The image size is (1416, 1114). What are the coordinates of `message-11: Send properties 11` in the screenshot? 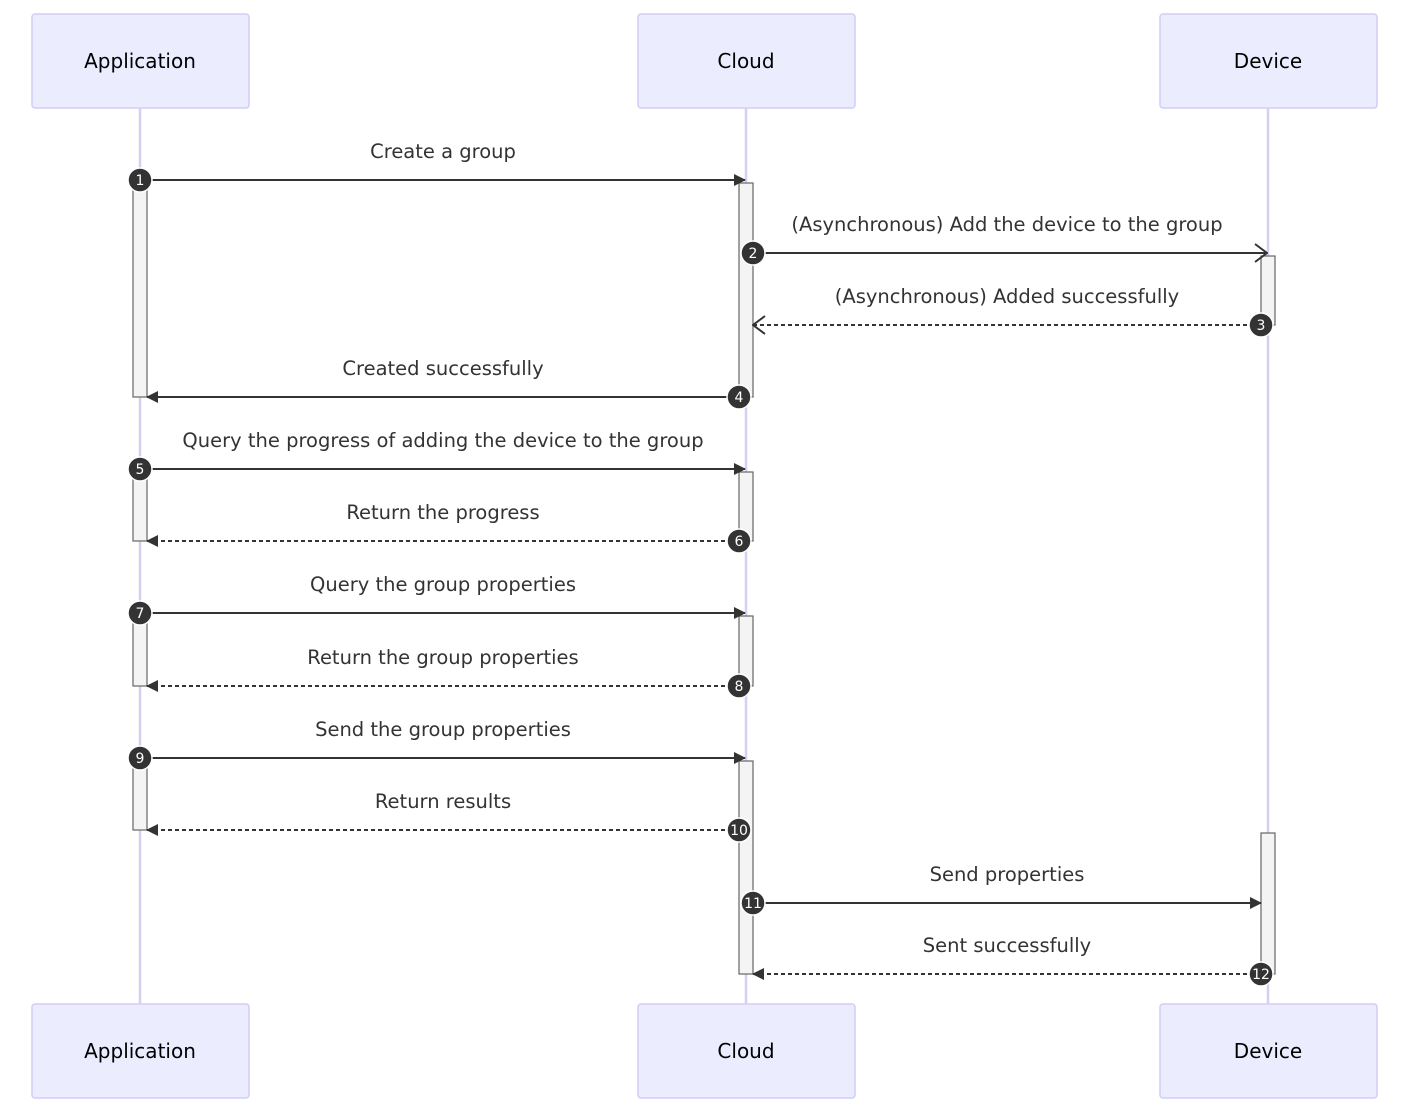 It's located at (1001, 889).